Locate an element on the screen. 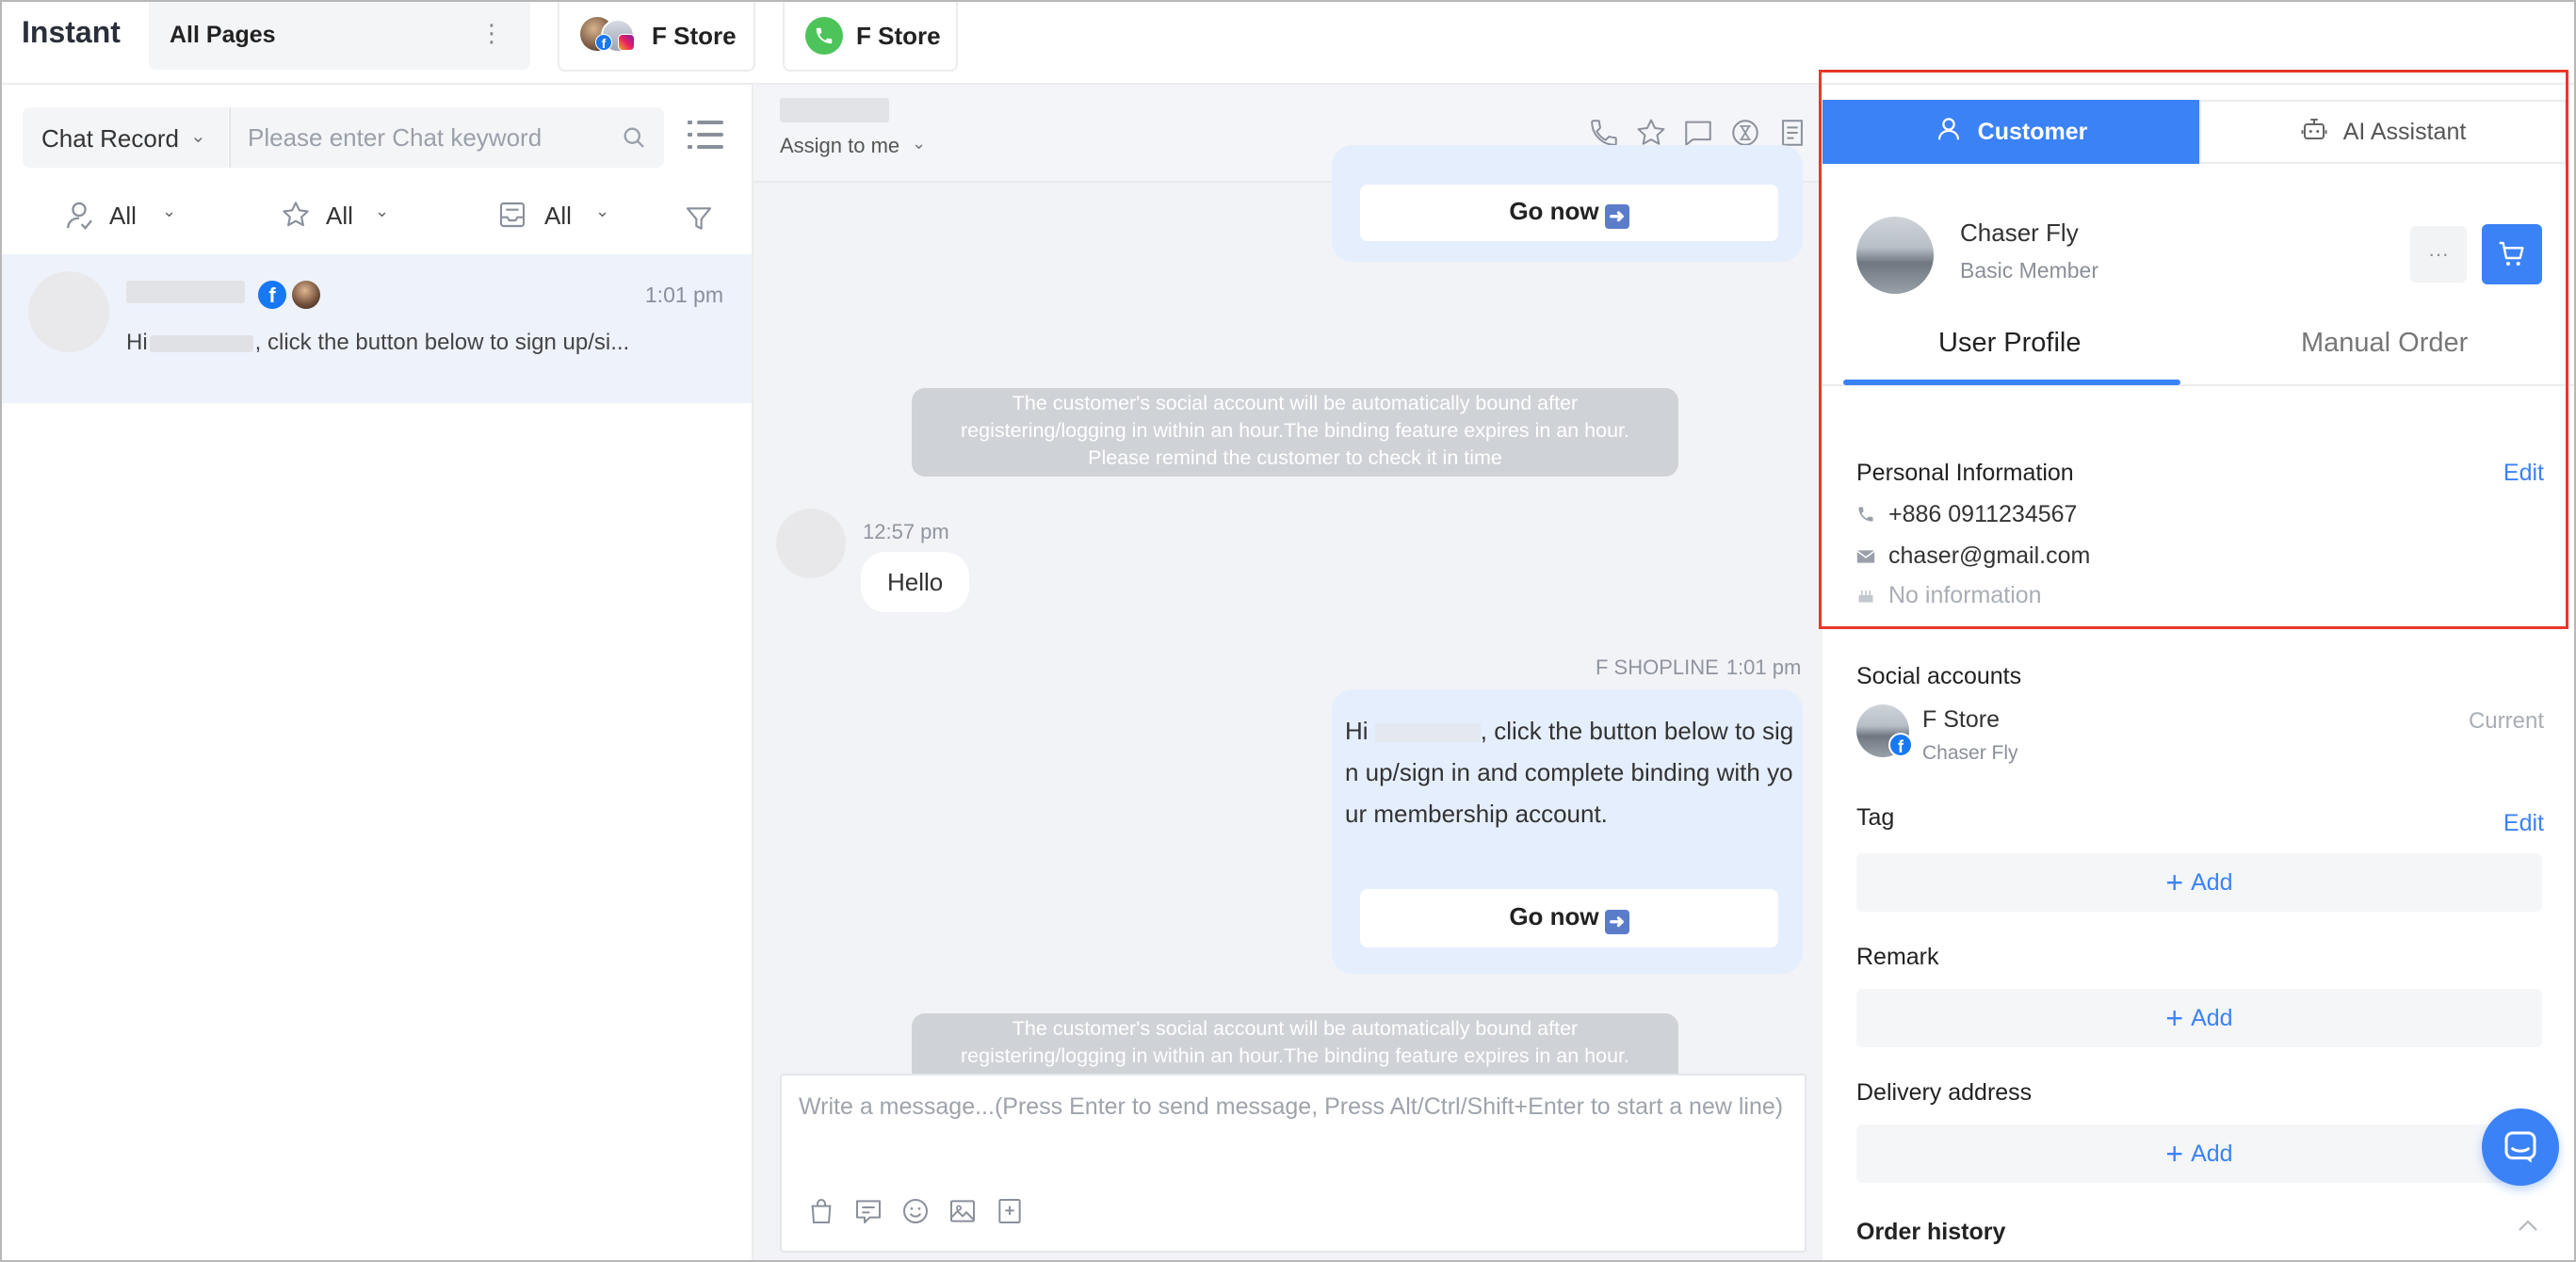  section-heading: Remark is located at coordinates (1897, 957).